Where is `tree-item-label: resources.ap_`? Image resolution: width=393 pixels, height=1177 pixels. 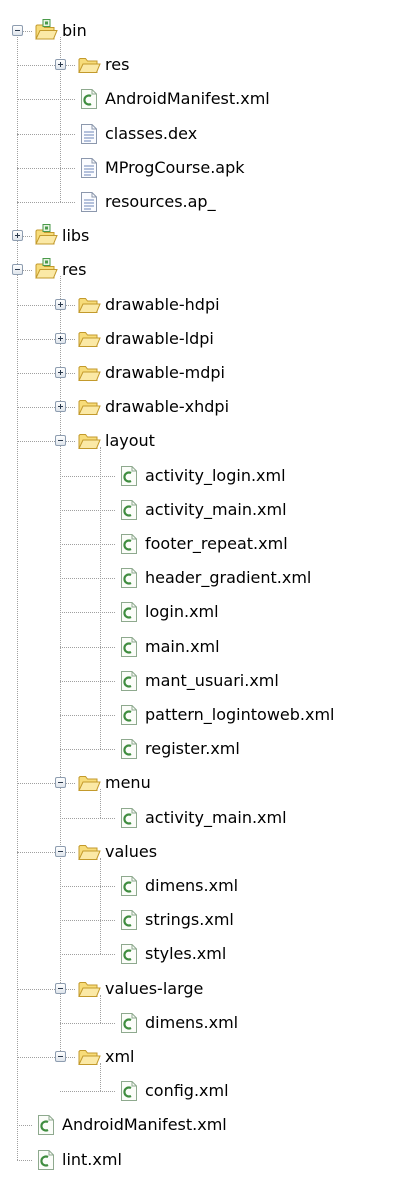 tree-item-label: resources.ap_ is located at coordinates (160, 201).